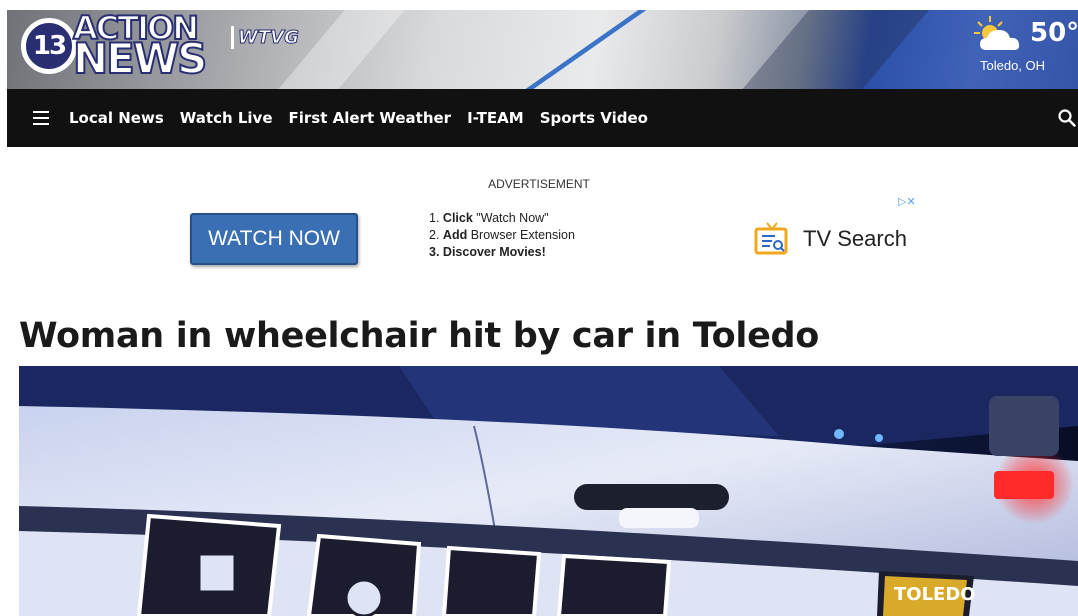 This screenshot has height=616, width=1078. Describe the element at coordinates (370, 118) in the screenshot. I see `nav-item-first-alert-weather: First Alert Weather` at that location.